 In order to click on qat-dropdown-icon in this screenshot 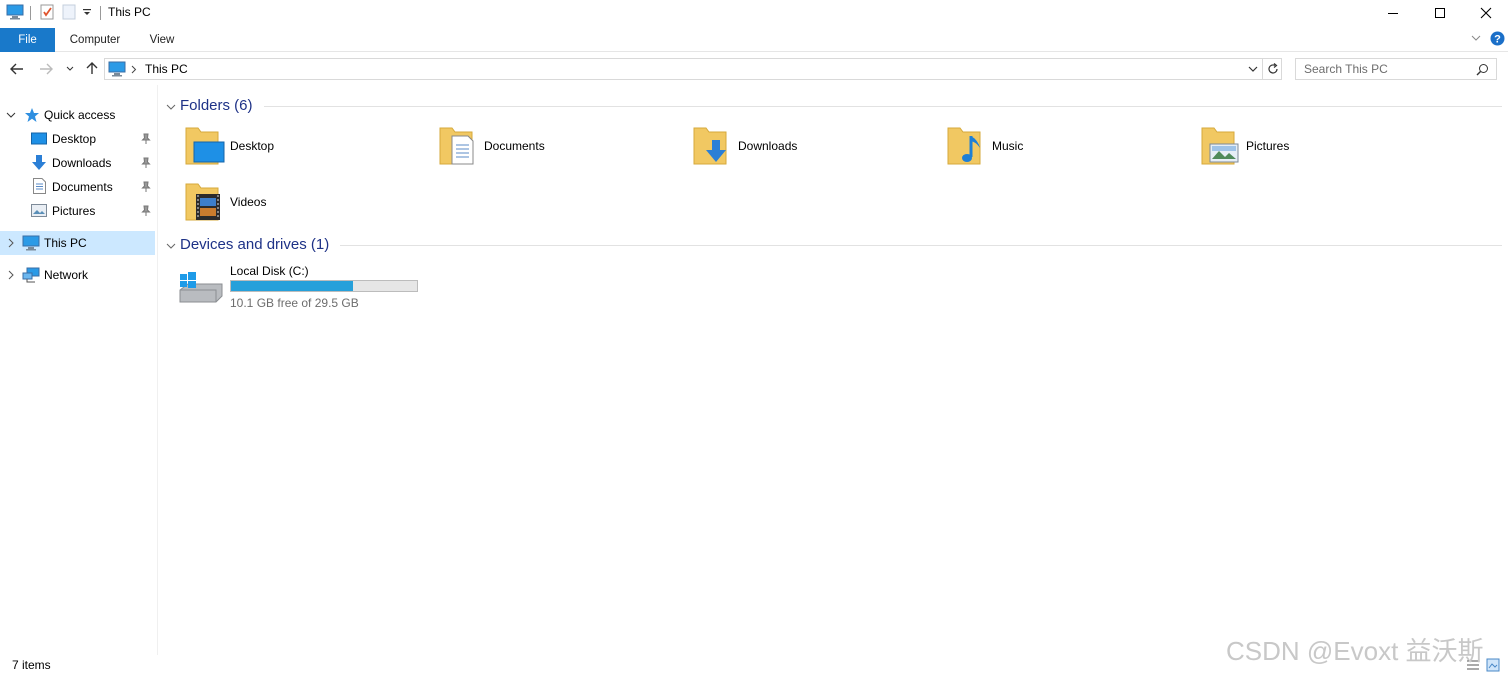, I will do `click(87, 13)`.